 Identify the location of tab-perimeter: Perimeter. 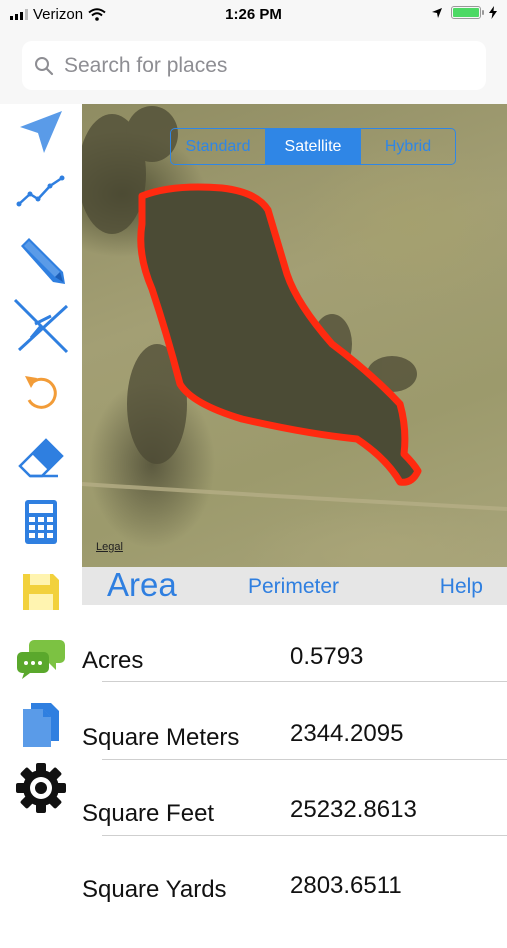
(293, 587).